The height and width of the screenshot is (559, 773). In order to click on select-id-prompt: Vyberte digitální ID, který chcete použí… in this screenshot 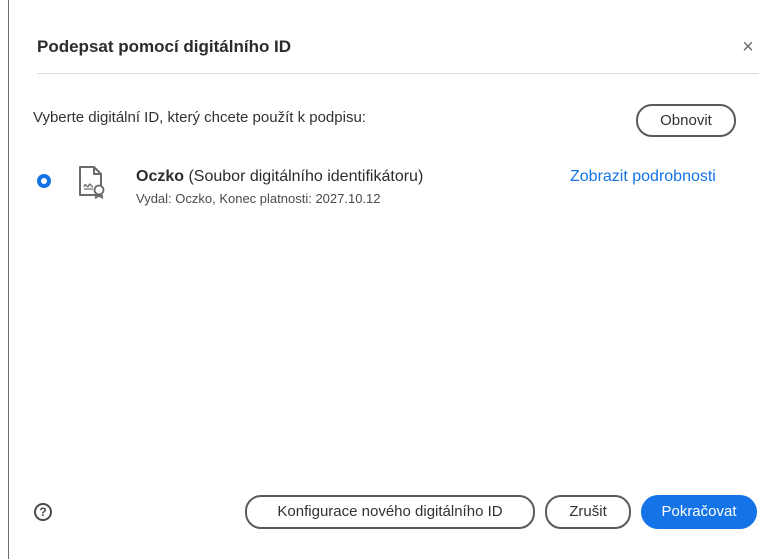, I will do `click(199, 117)`.